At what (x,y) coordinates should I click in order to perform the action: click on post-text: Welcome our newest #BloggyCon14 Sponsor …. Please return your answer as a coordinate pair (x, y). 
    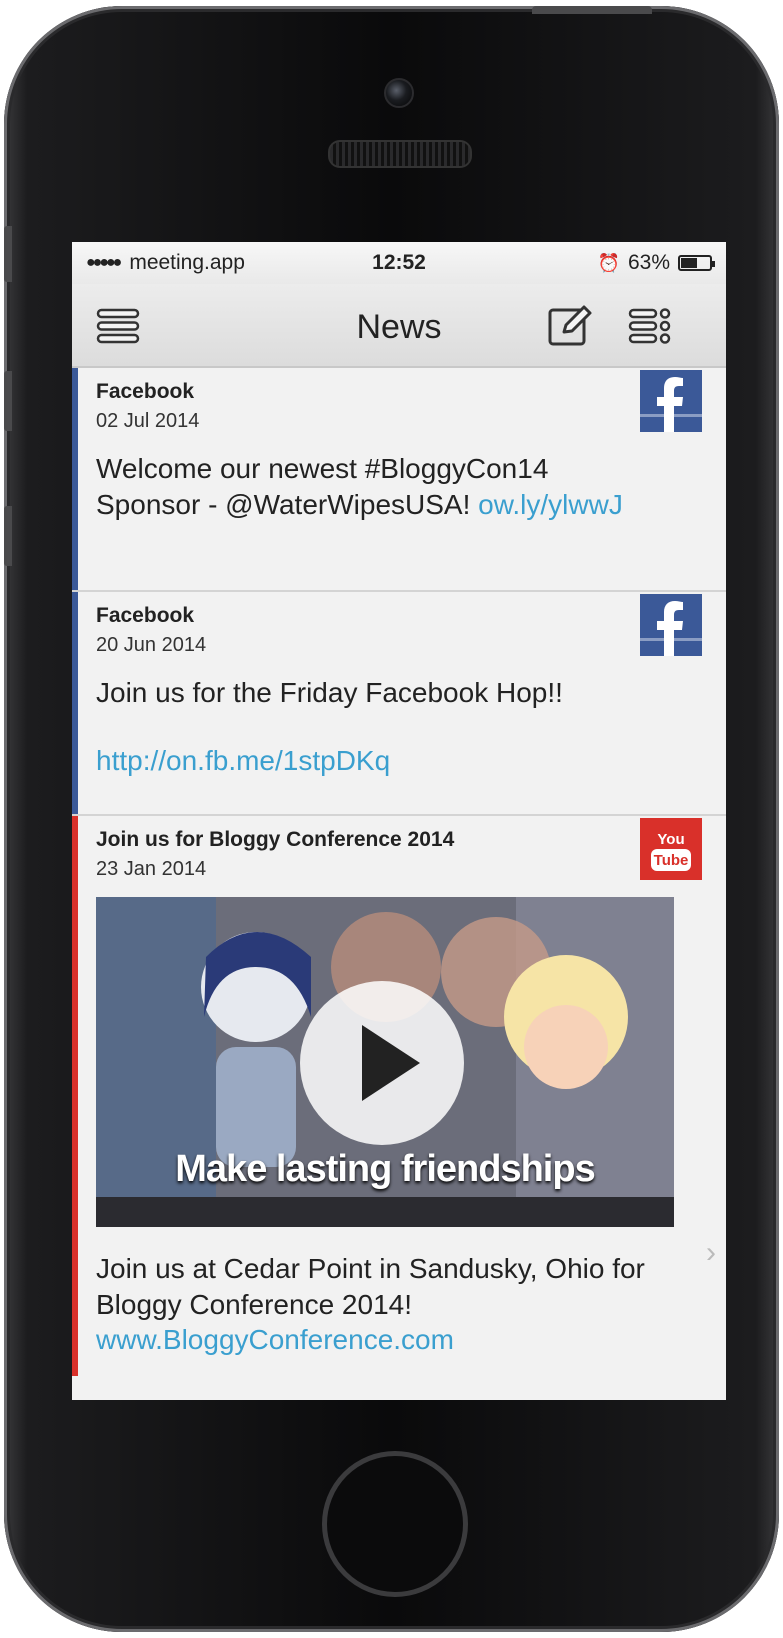
    Looking at the image, I should click on (376, 487).